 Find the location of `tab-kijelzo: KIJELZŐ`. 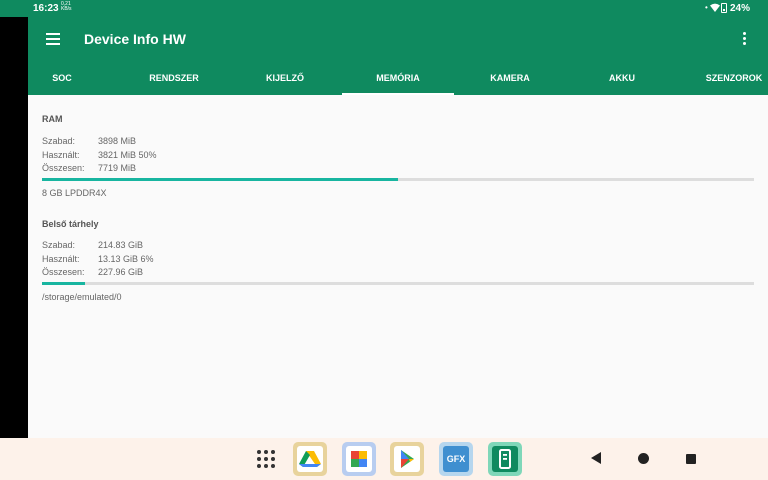

tab-kijelzo: KIJELZŐ is located at coordinates (285, 78).